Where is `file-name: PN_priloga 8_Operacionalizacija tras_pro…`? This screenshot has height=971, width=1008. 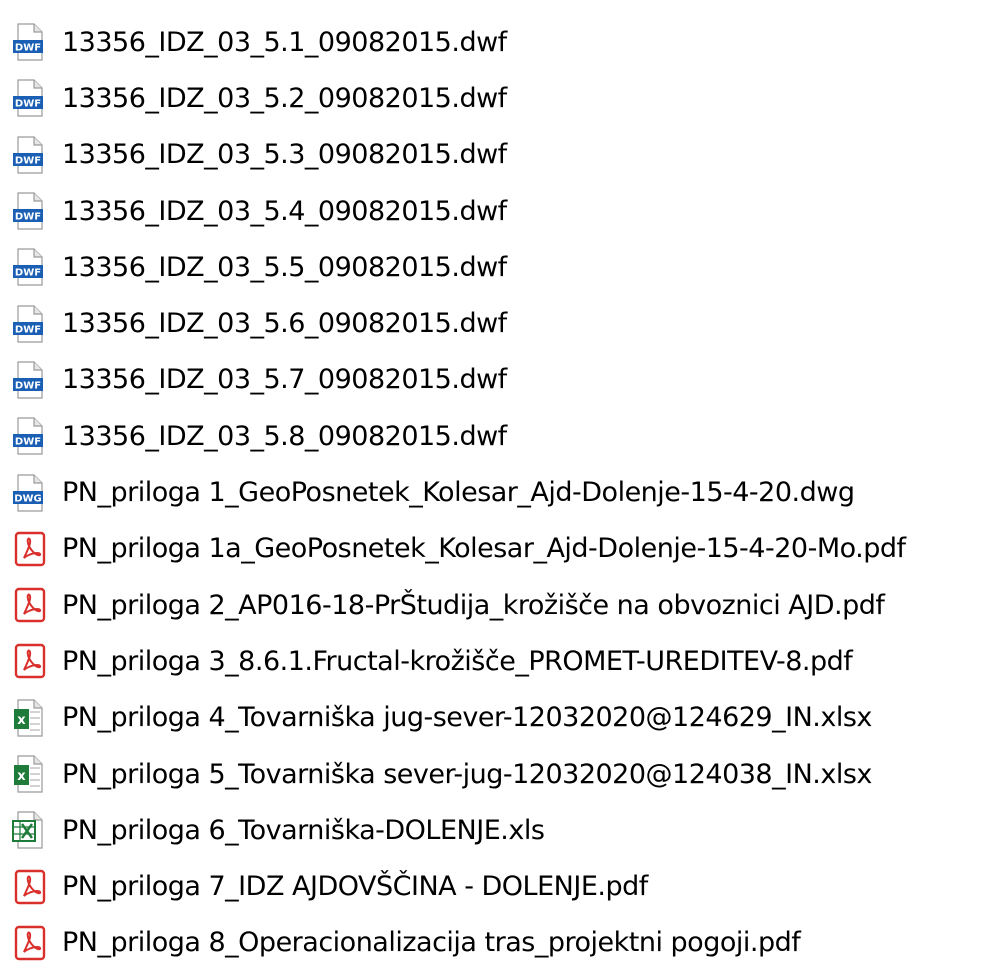
file-name: PN_priloga 8_Operacionalizacija tras_pro… is located at coordinates (431, 943).